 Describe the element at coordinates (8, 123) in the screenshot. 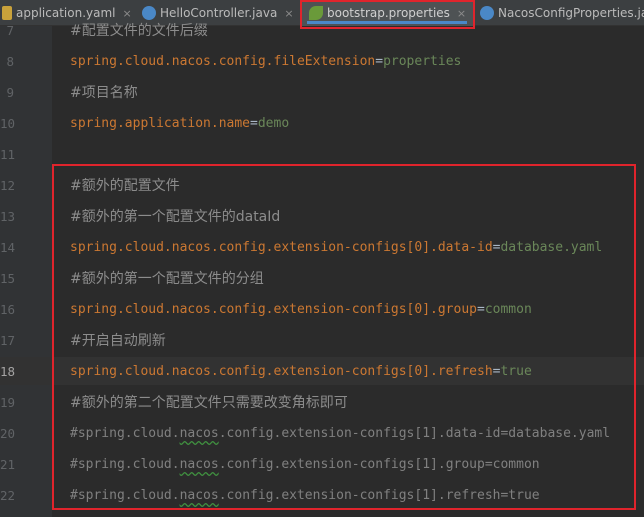

I see `line-number: 10` at that location.